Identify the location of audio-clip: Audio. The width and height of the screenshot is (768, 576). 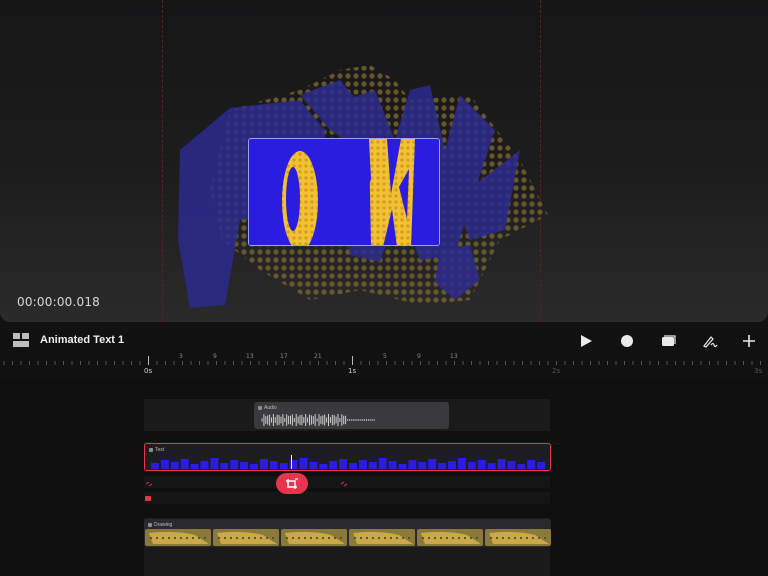
(351, 415).